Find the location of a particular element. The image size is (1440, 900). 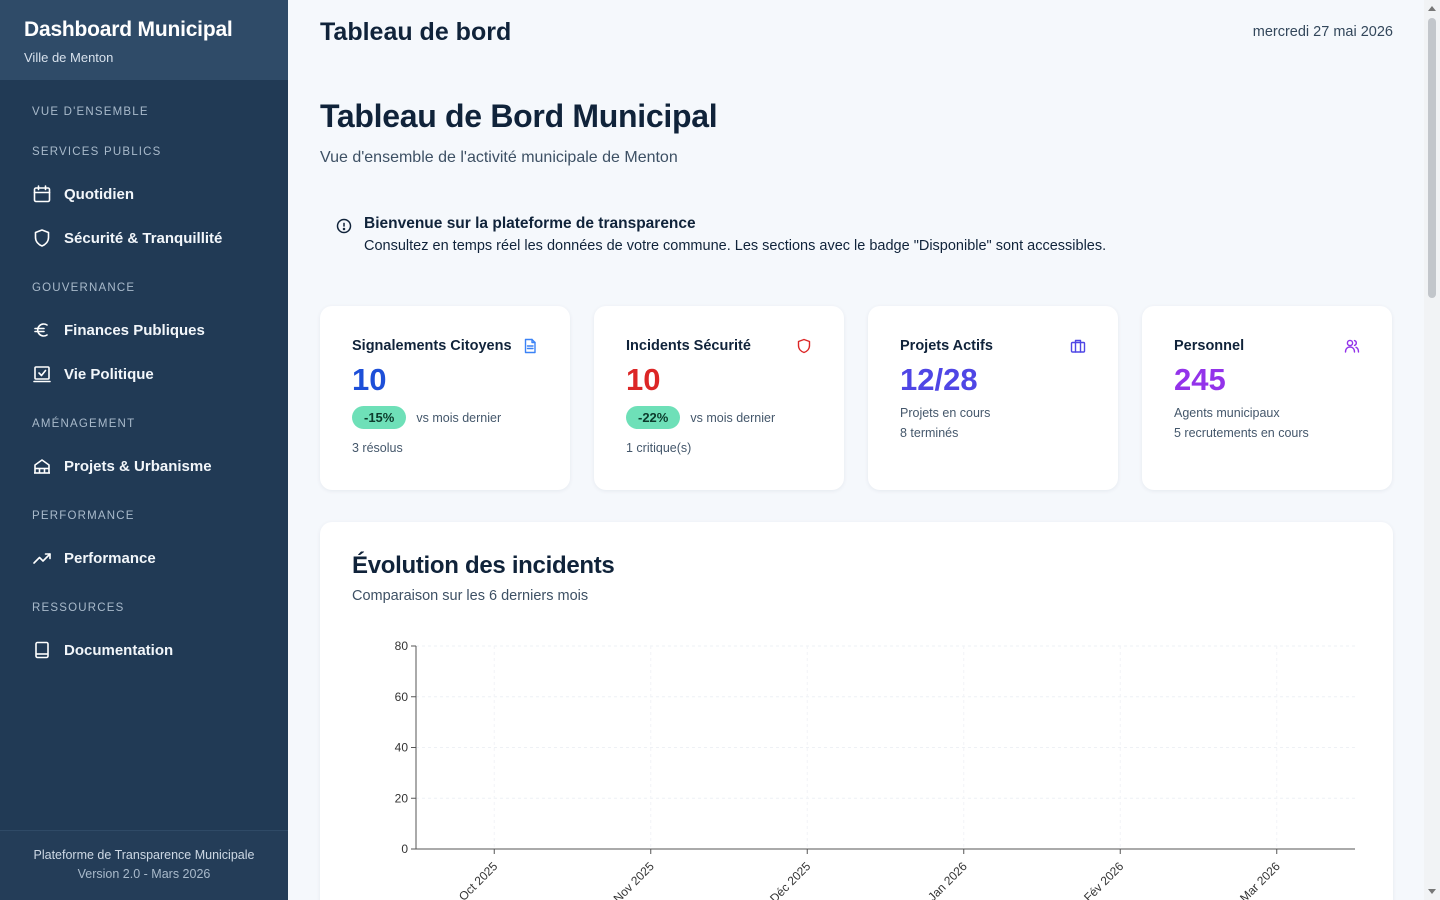

book-icon is located at coordinates (48, 650).